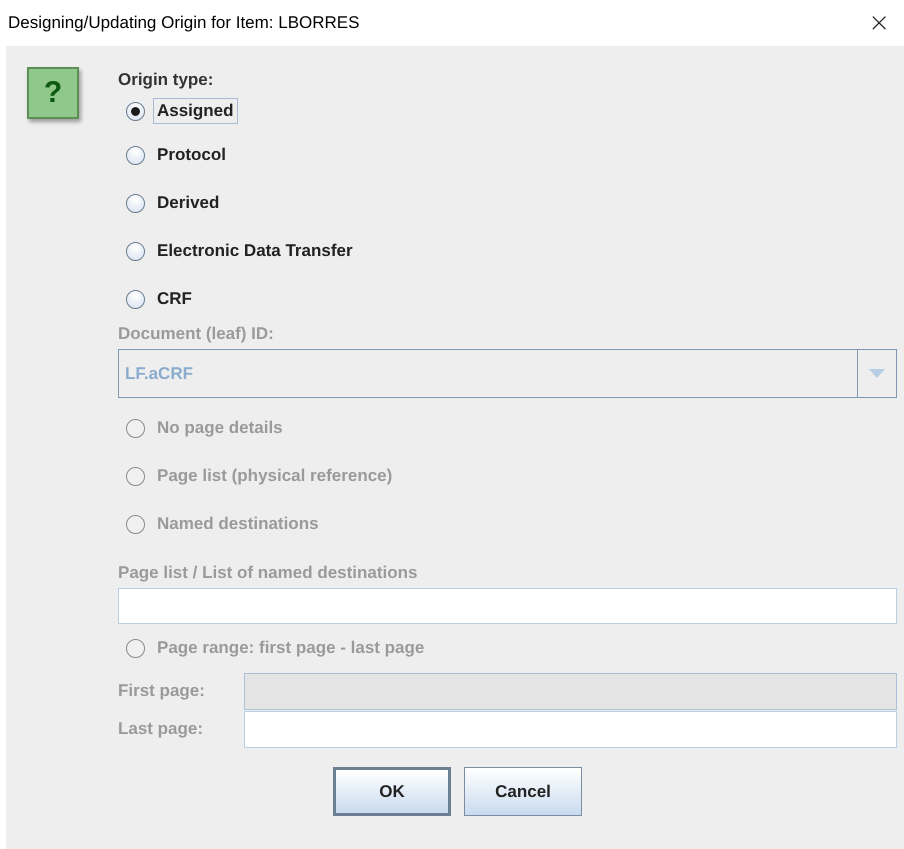 The image size is (904, 849). Describe the element at coordinates (195, 111) in the screenshot. I see `radio-label: Assigned` at that location.